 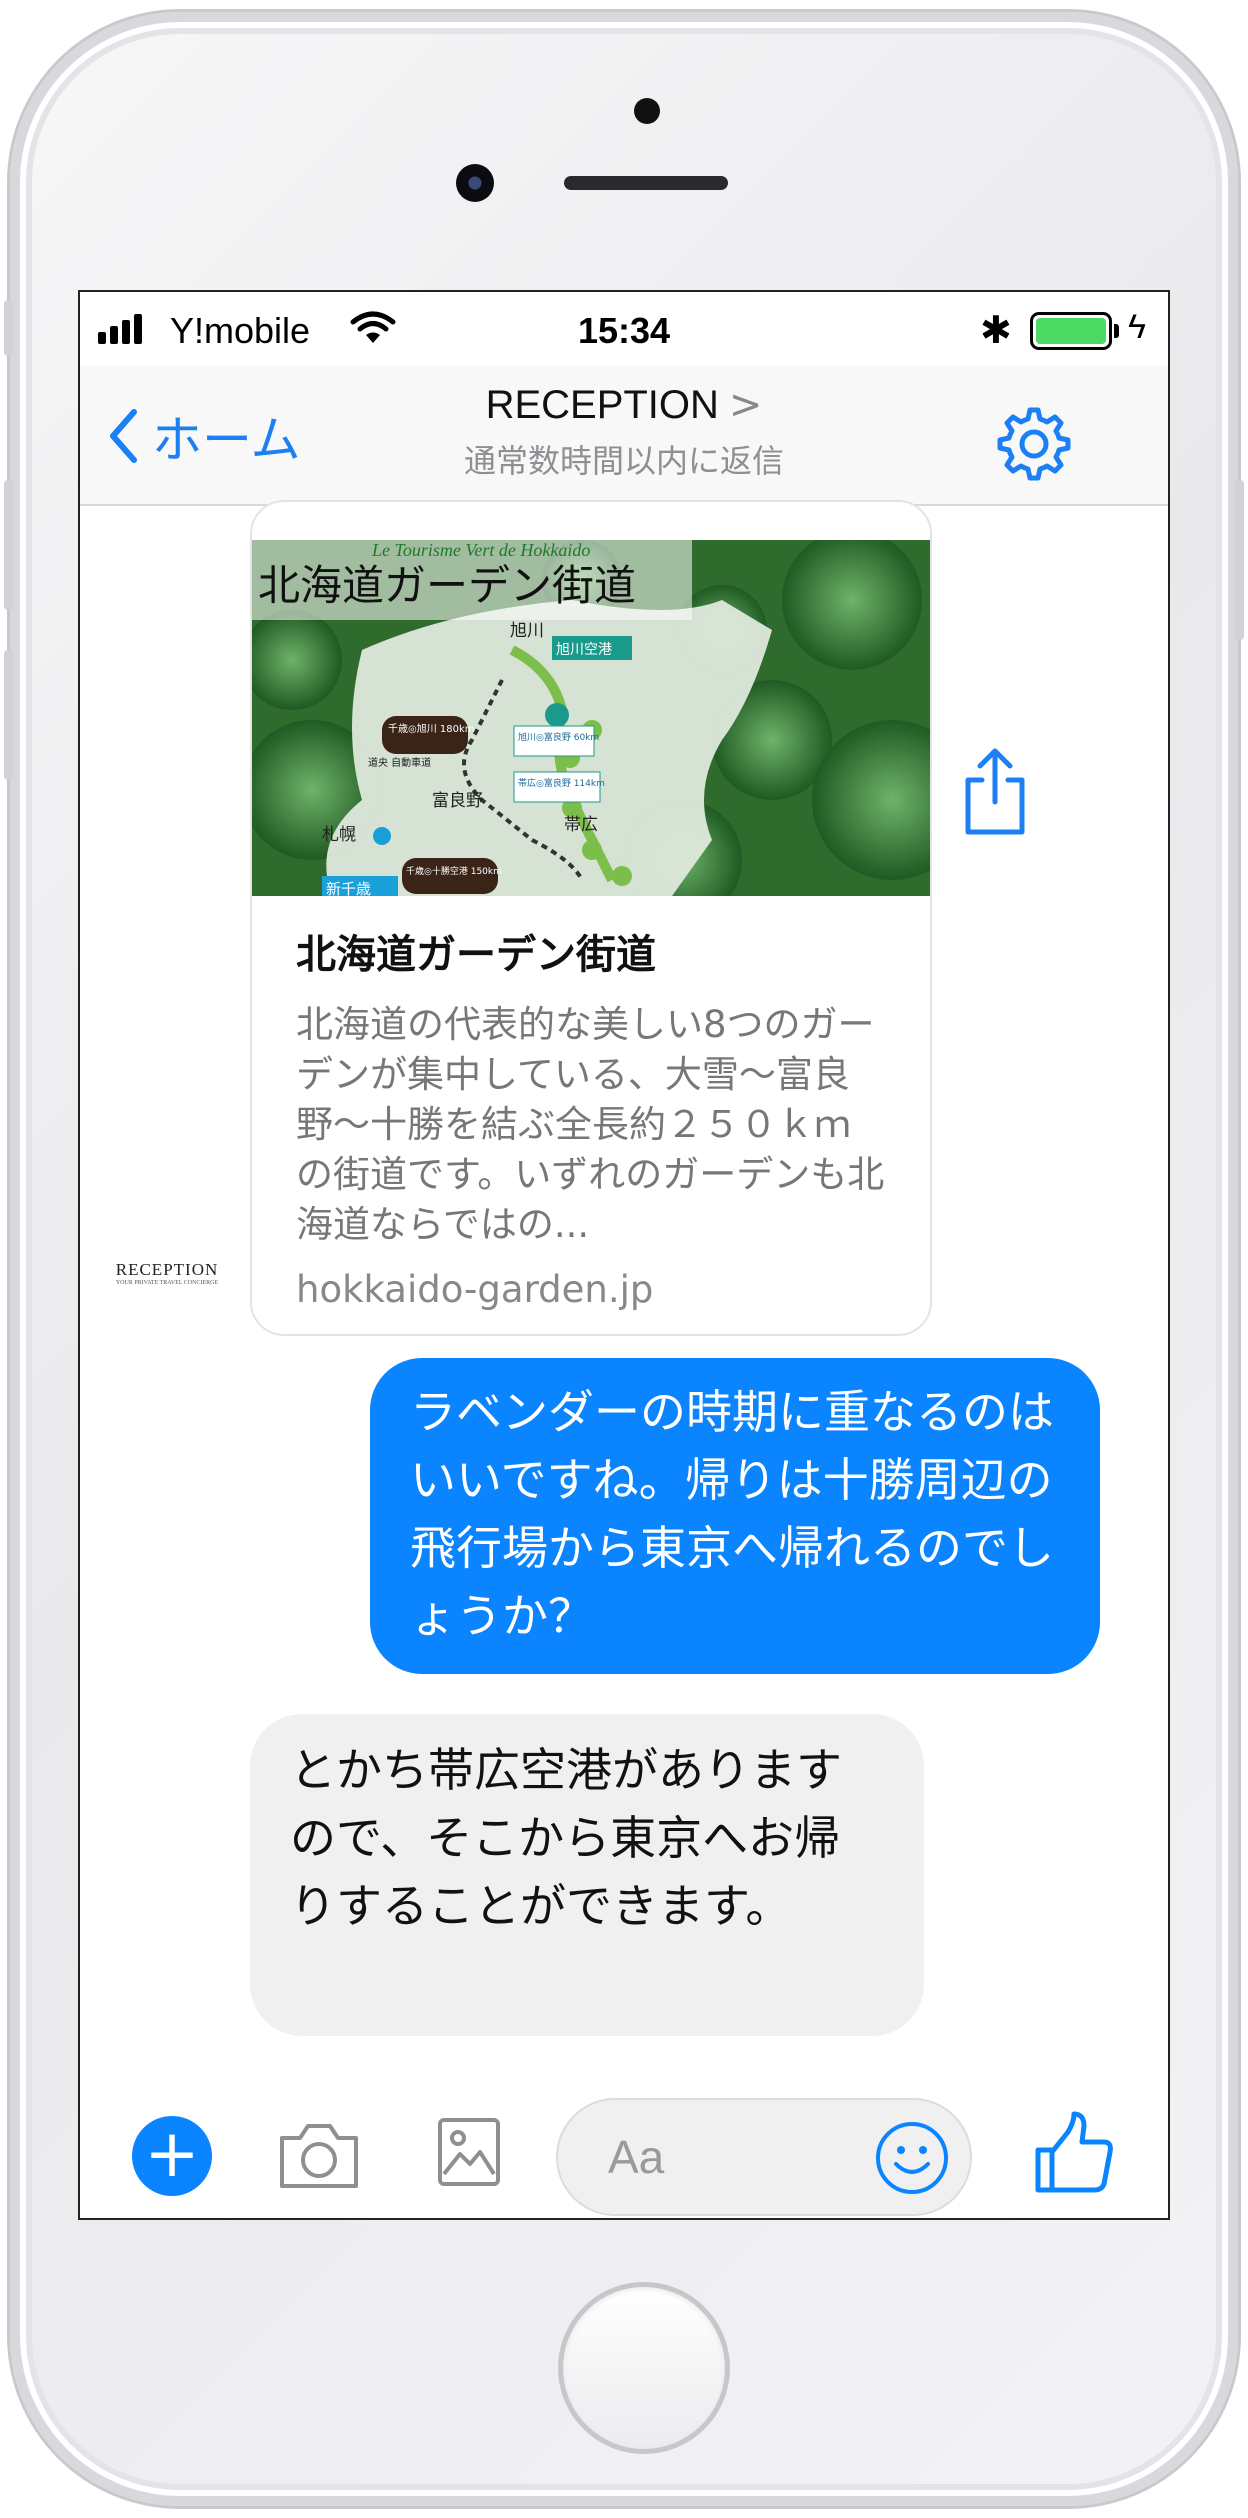 I want to click on bluetooth-icon: ✱, so click(x=996, y=331).